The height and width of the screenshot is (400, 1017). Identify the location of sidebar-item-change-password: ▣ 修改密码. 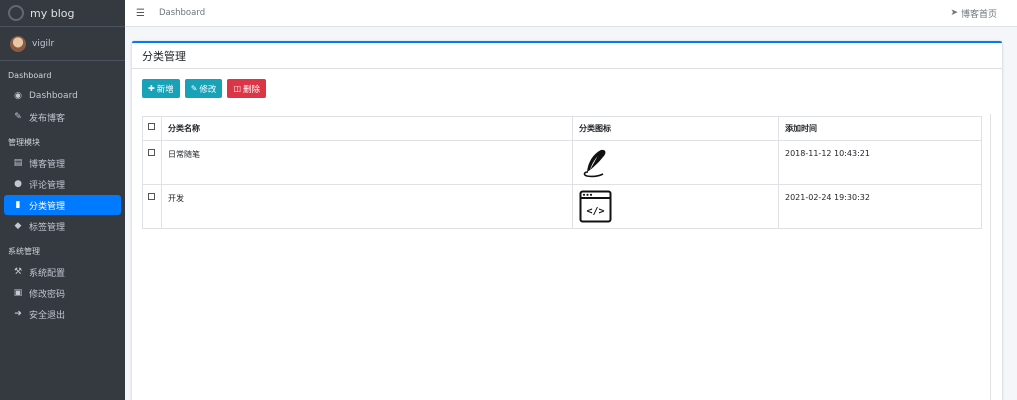
(62, 293).